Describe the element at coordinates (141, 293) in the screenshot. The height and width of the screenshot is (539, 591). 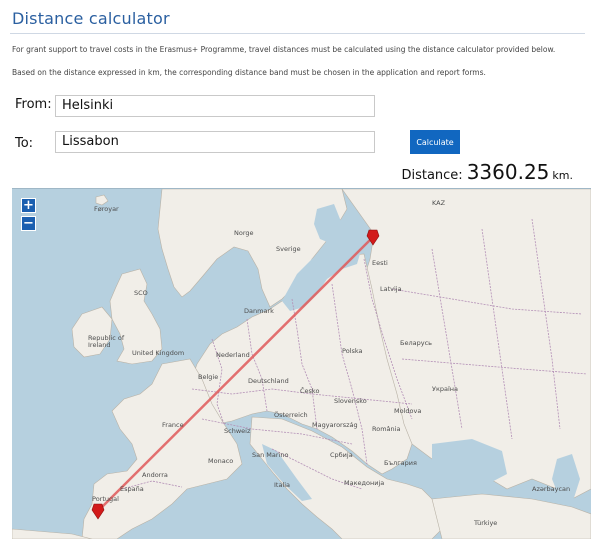
I see `map-label-sco: SCO` at that location.